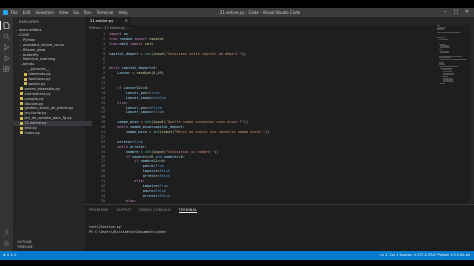 The image size is (474, 266). Describe the element at coordinates (6, 232) in the screenshot. I see `account-icon` at that location.